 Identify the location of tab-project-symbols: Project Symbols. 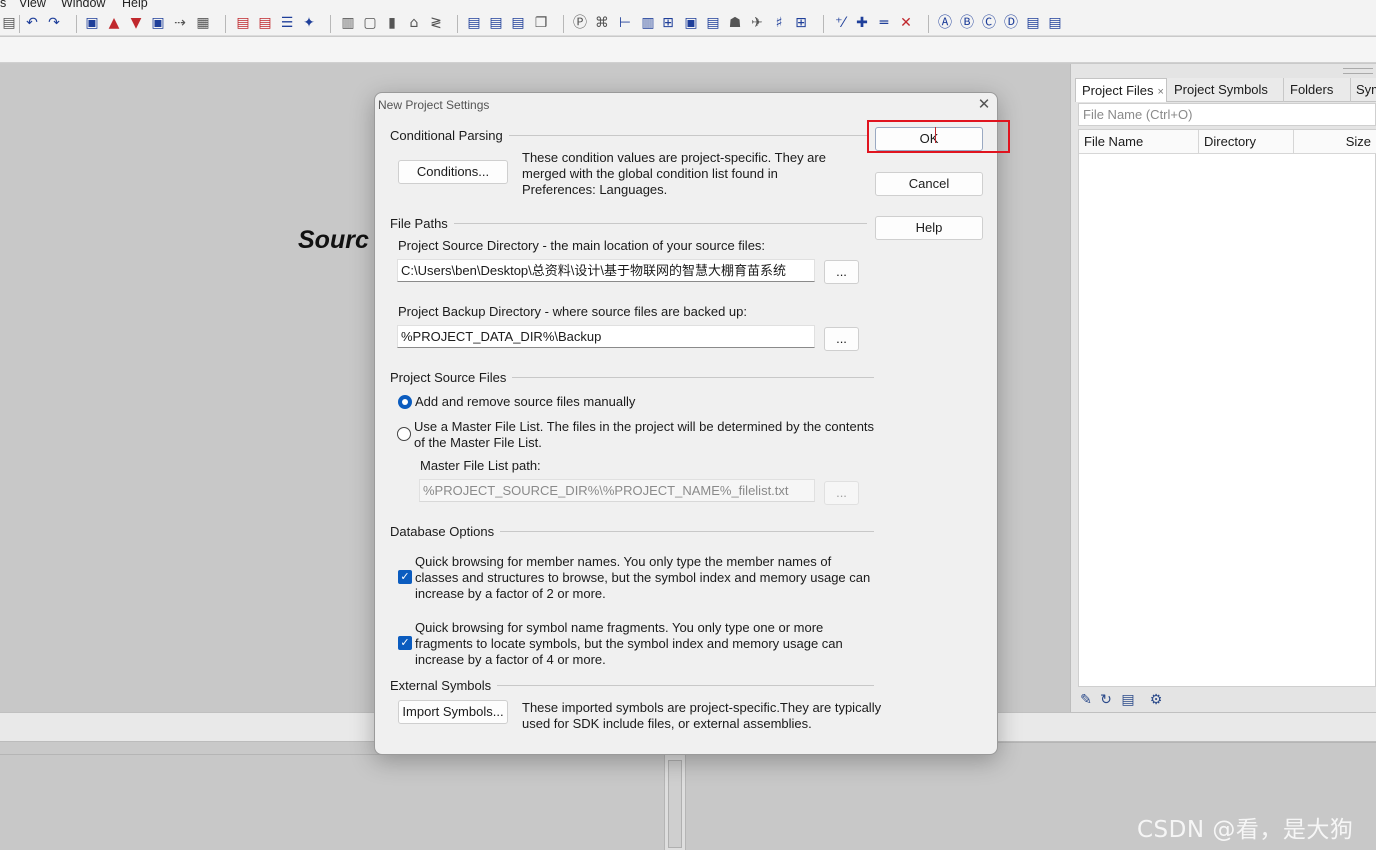
(1226, 90).